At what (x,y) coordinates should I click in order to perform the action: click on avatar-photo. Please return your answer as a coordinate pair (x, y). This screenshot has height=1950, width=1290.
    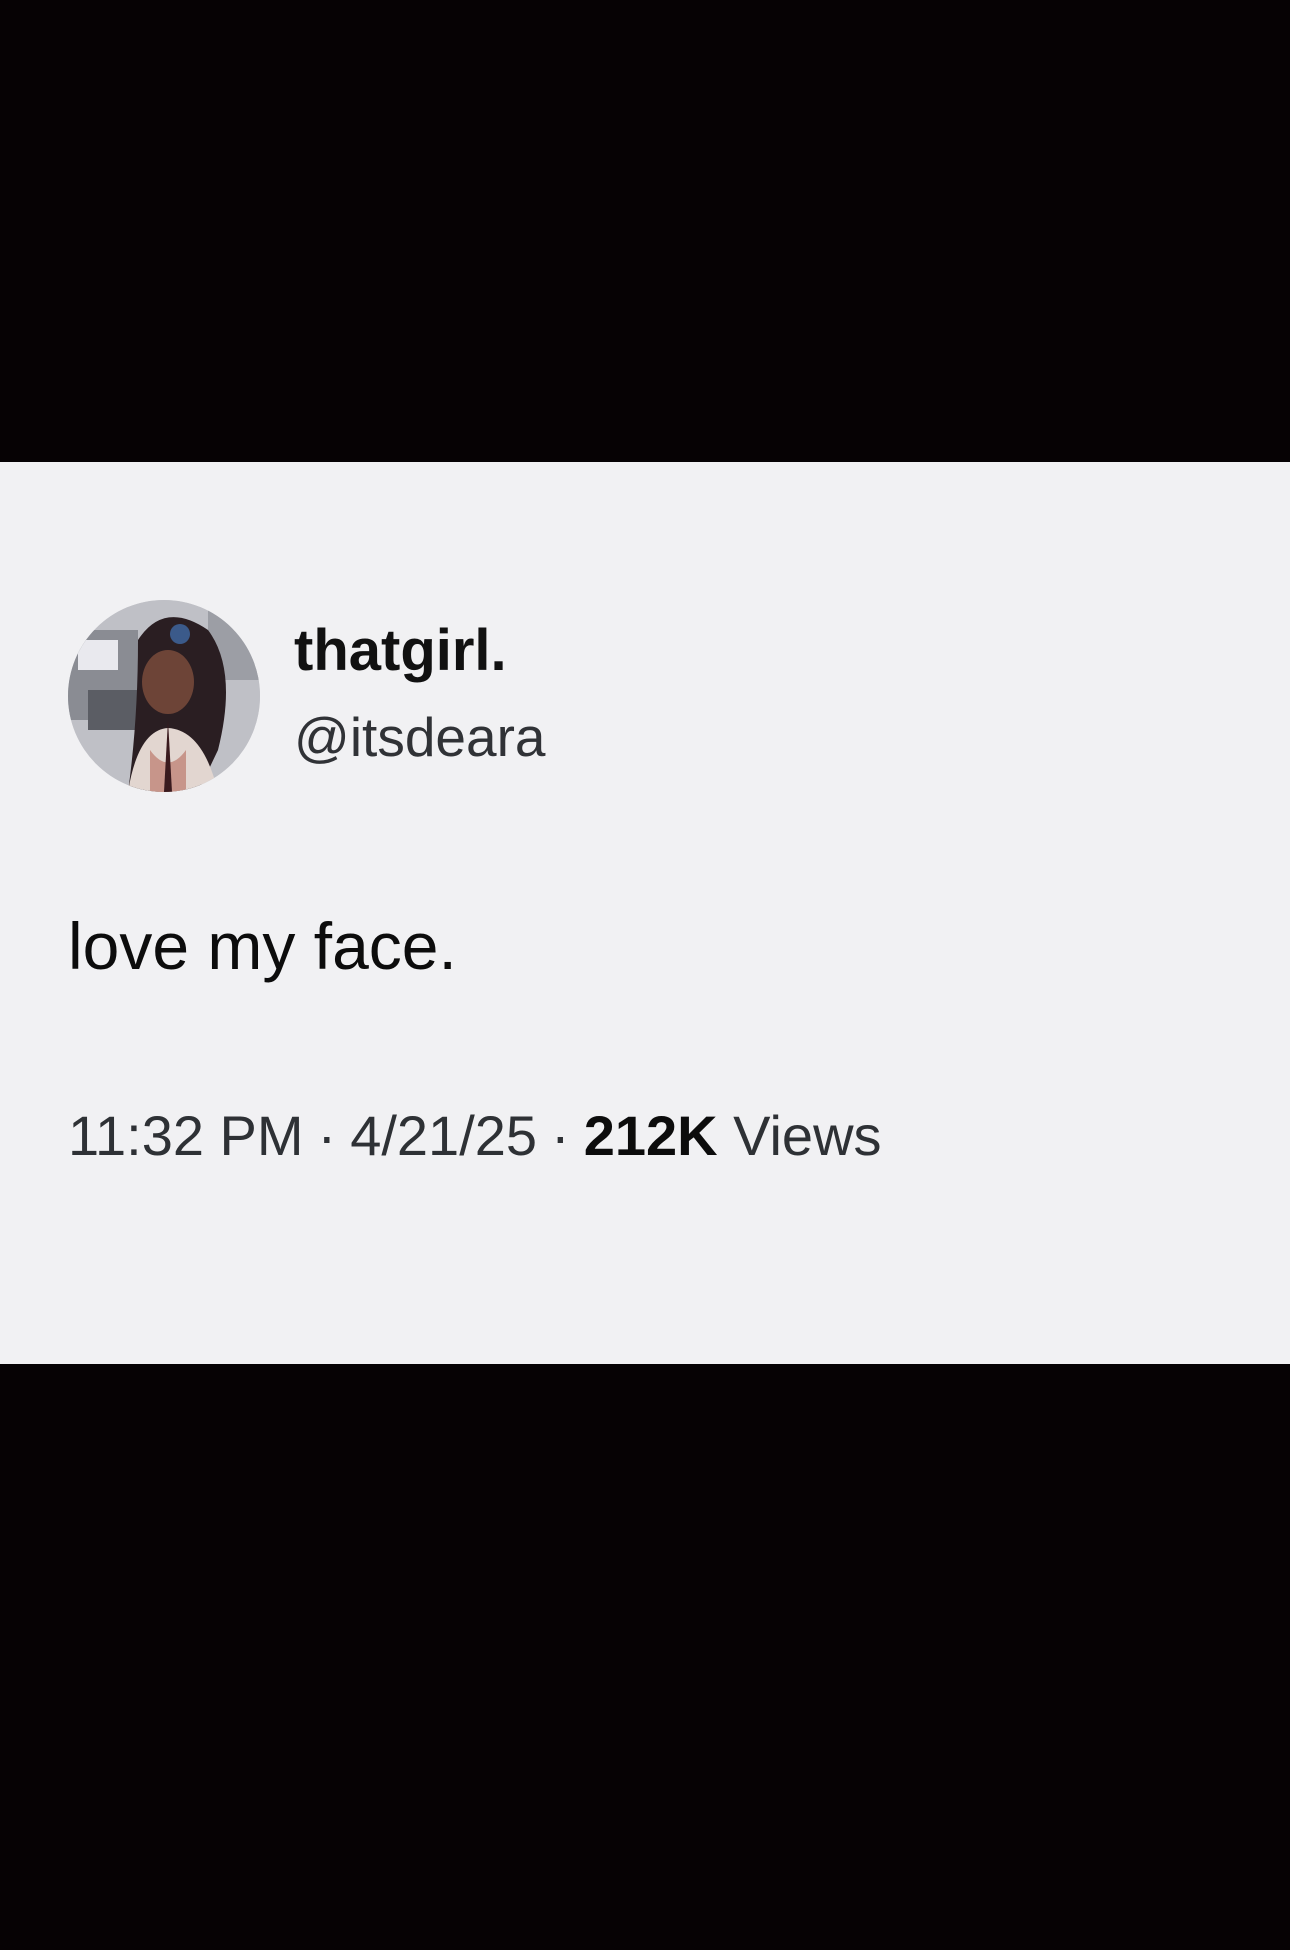
    Looking at the image, I should click on (164, 696).